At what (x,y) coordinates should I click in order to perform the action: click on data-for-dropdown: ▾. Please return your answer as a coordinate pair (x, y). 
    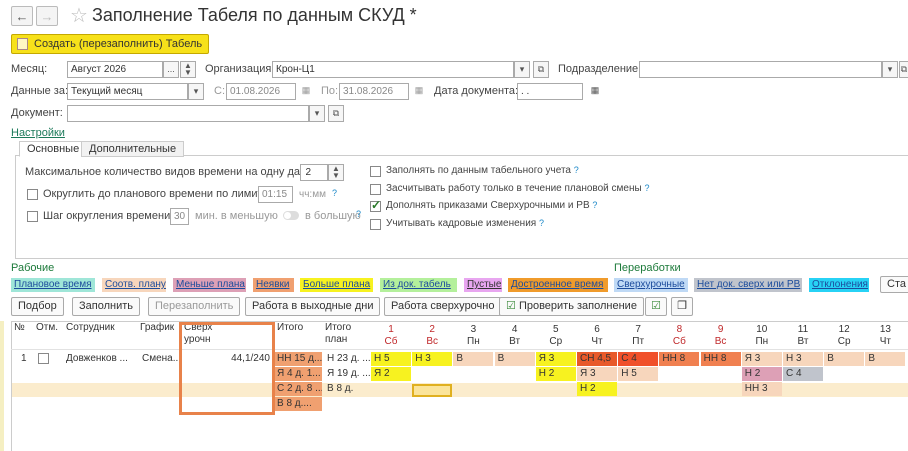
    Looking at the image, I should click on (196, 91).